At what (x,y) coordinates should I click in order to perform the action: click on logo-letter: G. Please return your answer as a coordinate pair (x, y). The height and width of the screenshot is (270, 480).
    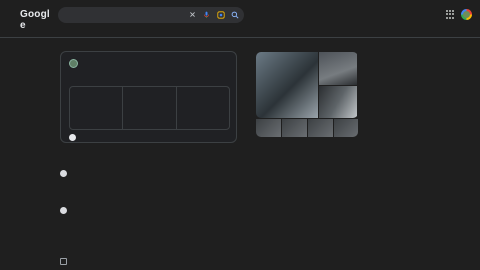
    Looking at the image, I should click on (24, 14).